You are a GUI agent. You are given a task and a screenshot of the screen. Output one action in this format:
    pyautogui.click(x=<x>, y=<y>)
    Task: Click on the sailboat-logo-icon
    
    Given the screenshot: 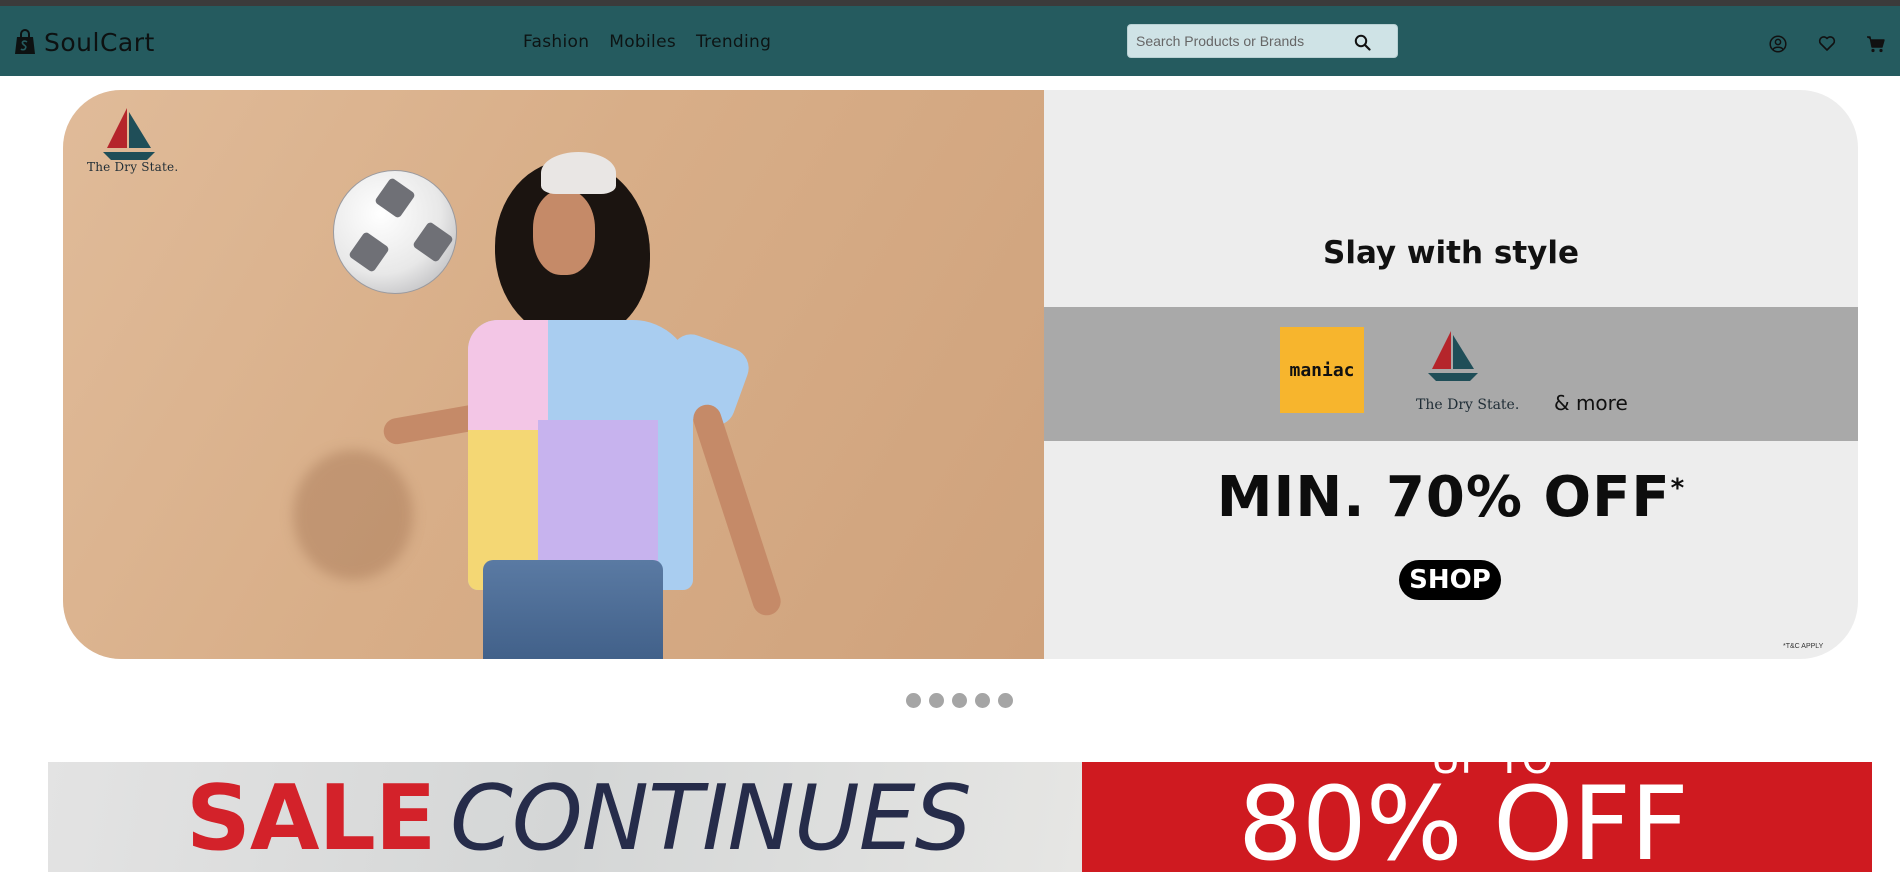 What is the action you would take?
    pyautogui.click(x=1453, y=356)
    